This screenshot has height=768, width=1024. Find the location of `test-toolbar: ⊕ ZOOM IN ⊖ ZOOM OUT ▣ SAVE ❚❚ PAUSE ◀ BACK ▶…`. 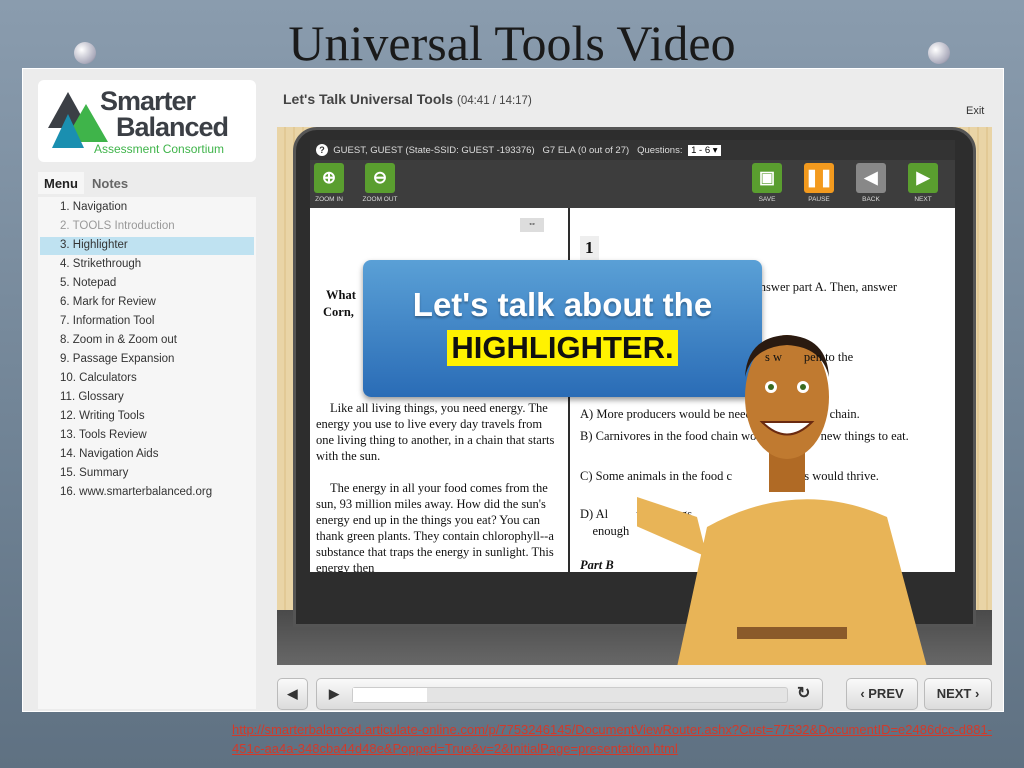

test-toolbar: ⊕ ZOOM IN ⊖ ZOOM OUT ▣ SAVE ❚❚ PAUSE ◀ BACK ▶… is located at coordinates (632, 184).